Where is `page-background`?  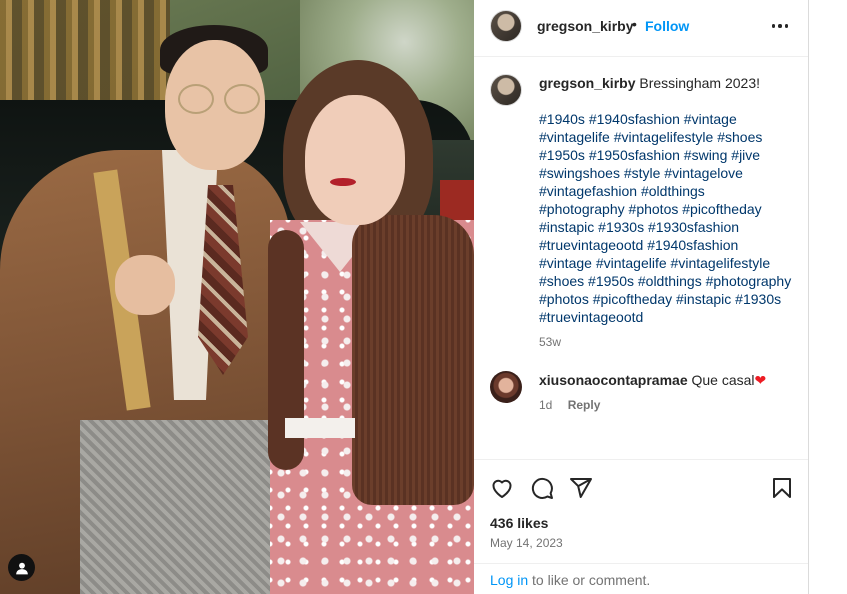
page-background is located at coordinates (828, 297).